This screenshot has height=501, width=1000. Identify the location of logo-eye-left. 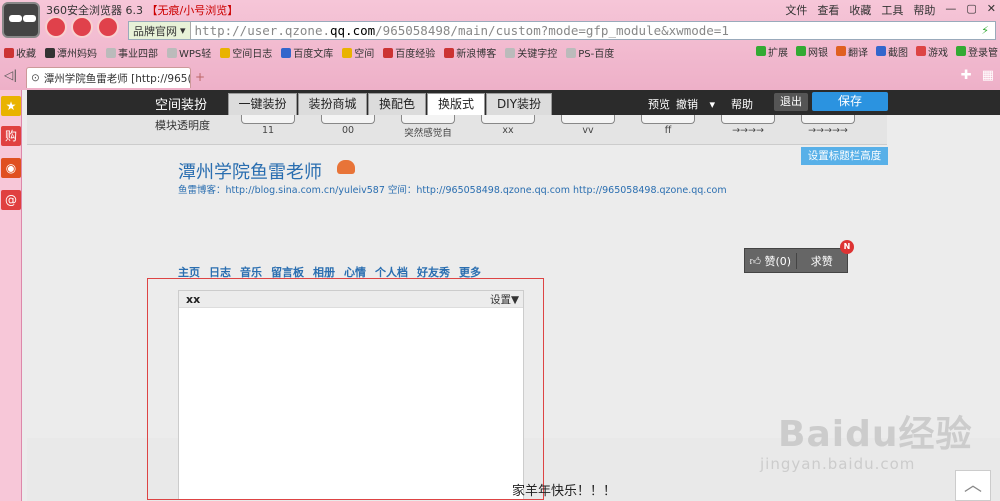
(15, 18).